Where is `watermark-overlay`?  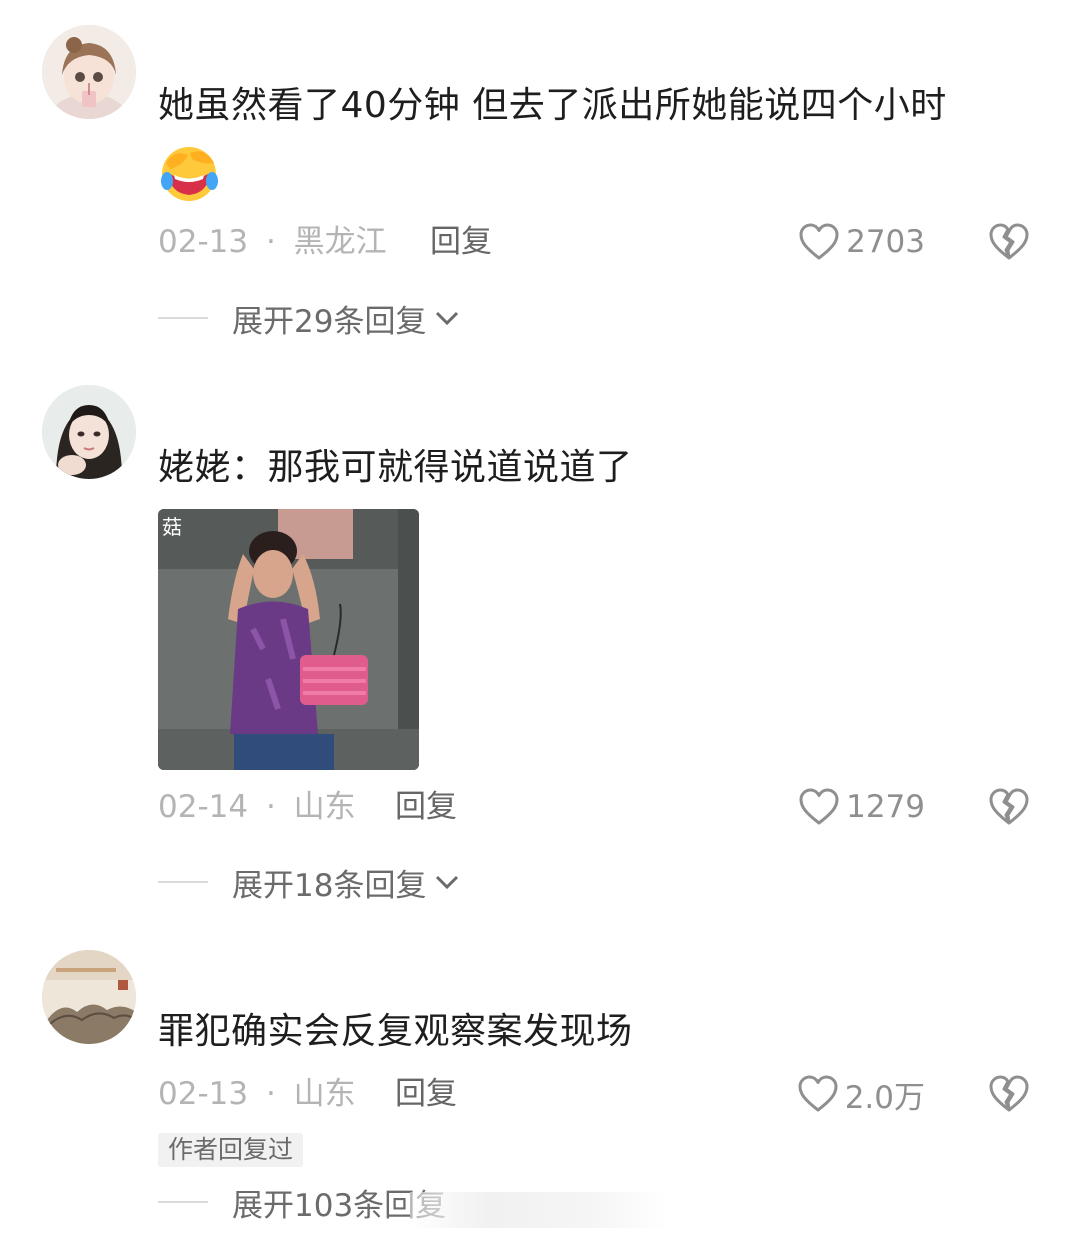
watermark-overlay is located at coordinates (540, 1210).